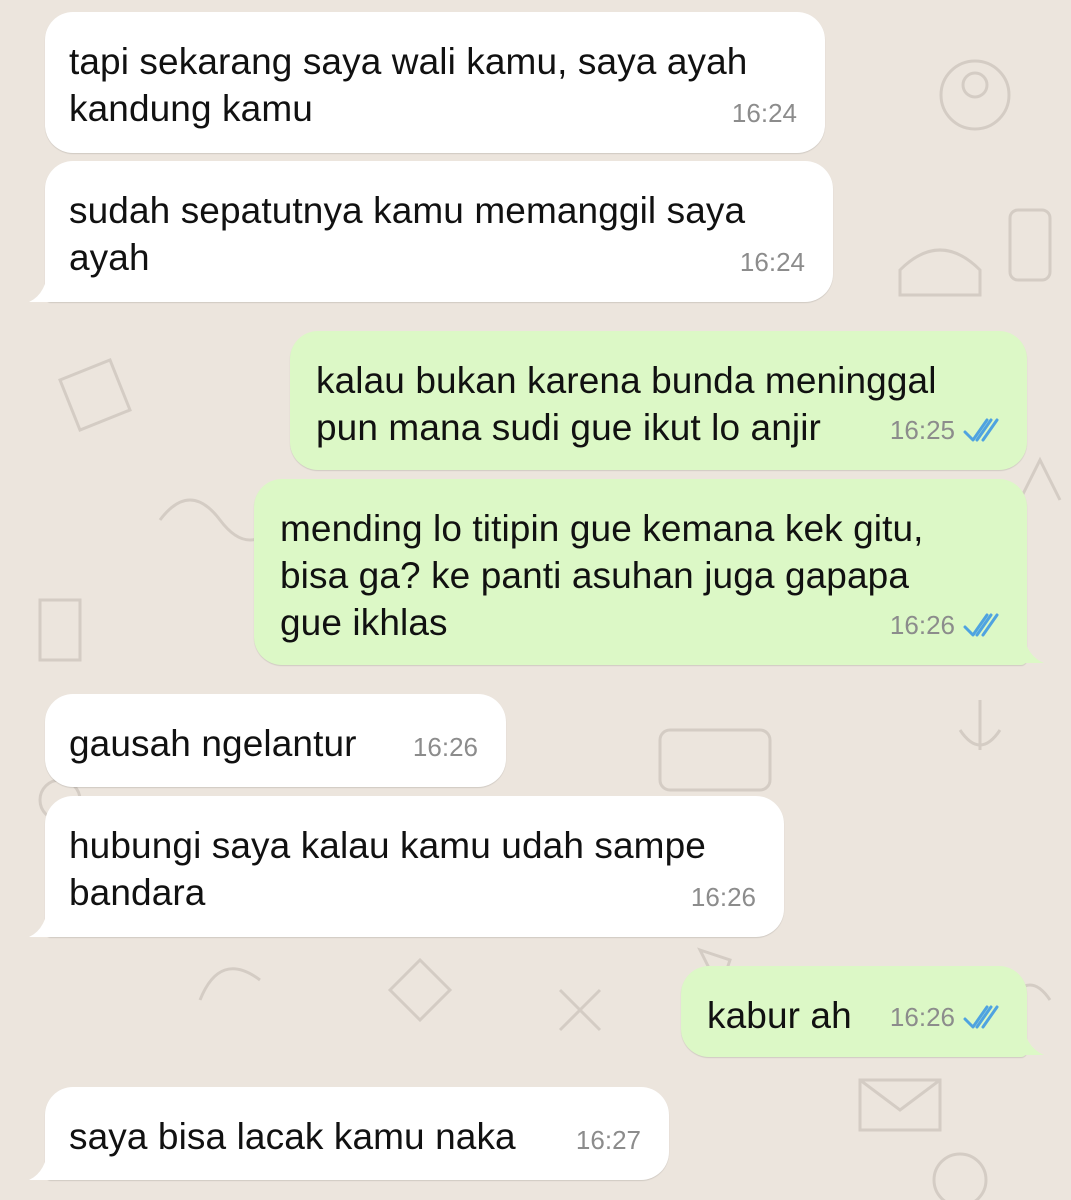  I want to click on message-bubble-incoming: saya bisa lacak kamu naka 16:27, so click(357, 1133).